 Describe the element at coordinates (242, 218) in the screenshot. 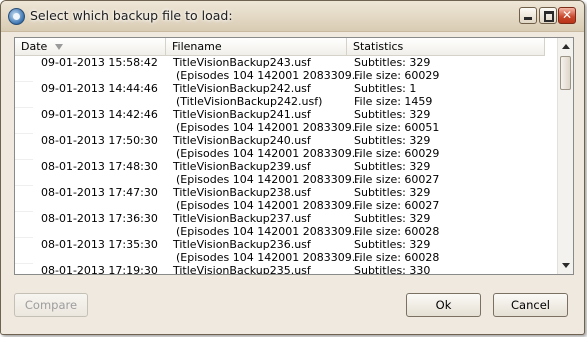

I see `row-filename: TitleVisionBackup237.usf` at that location.